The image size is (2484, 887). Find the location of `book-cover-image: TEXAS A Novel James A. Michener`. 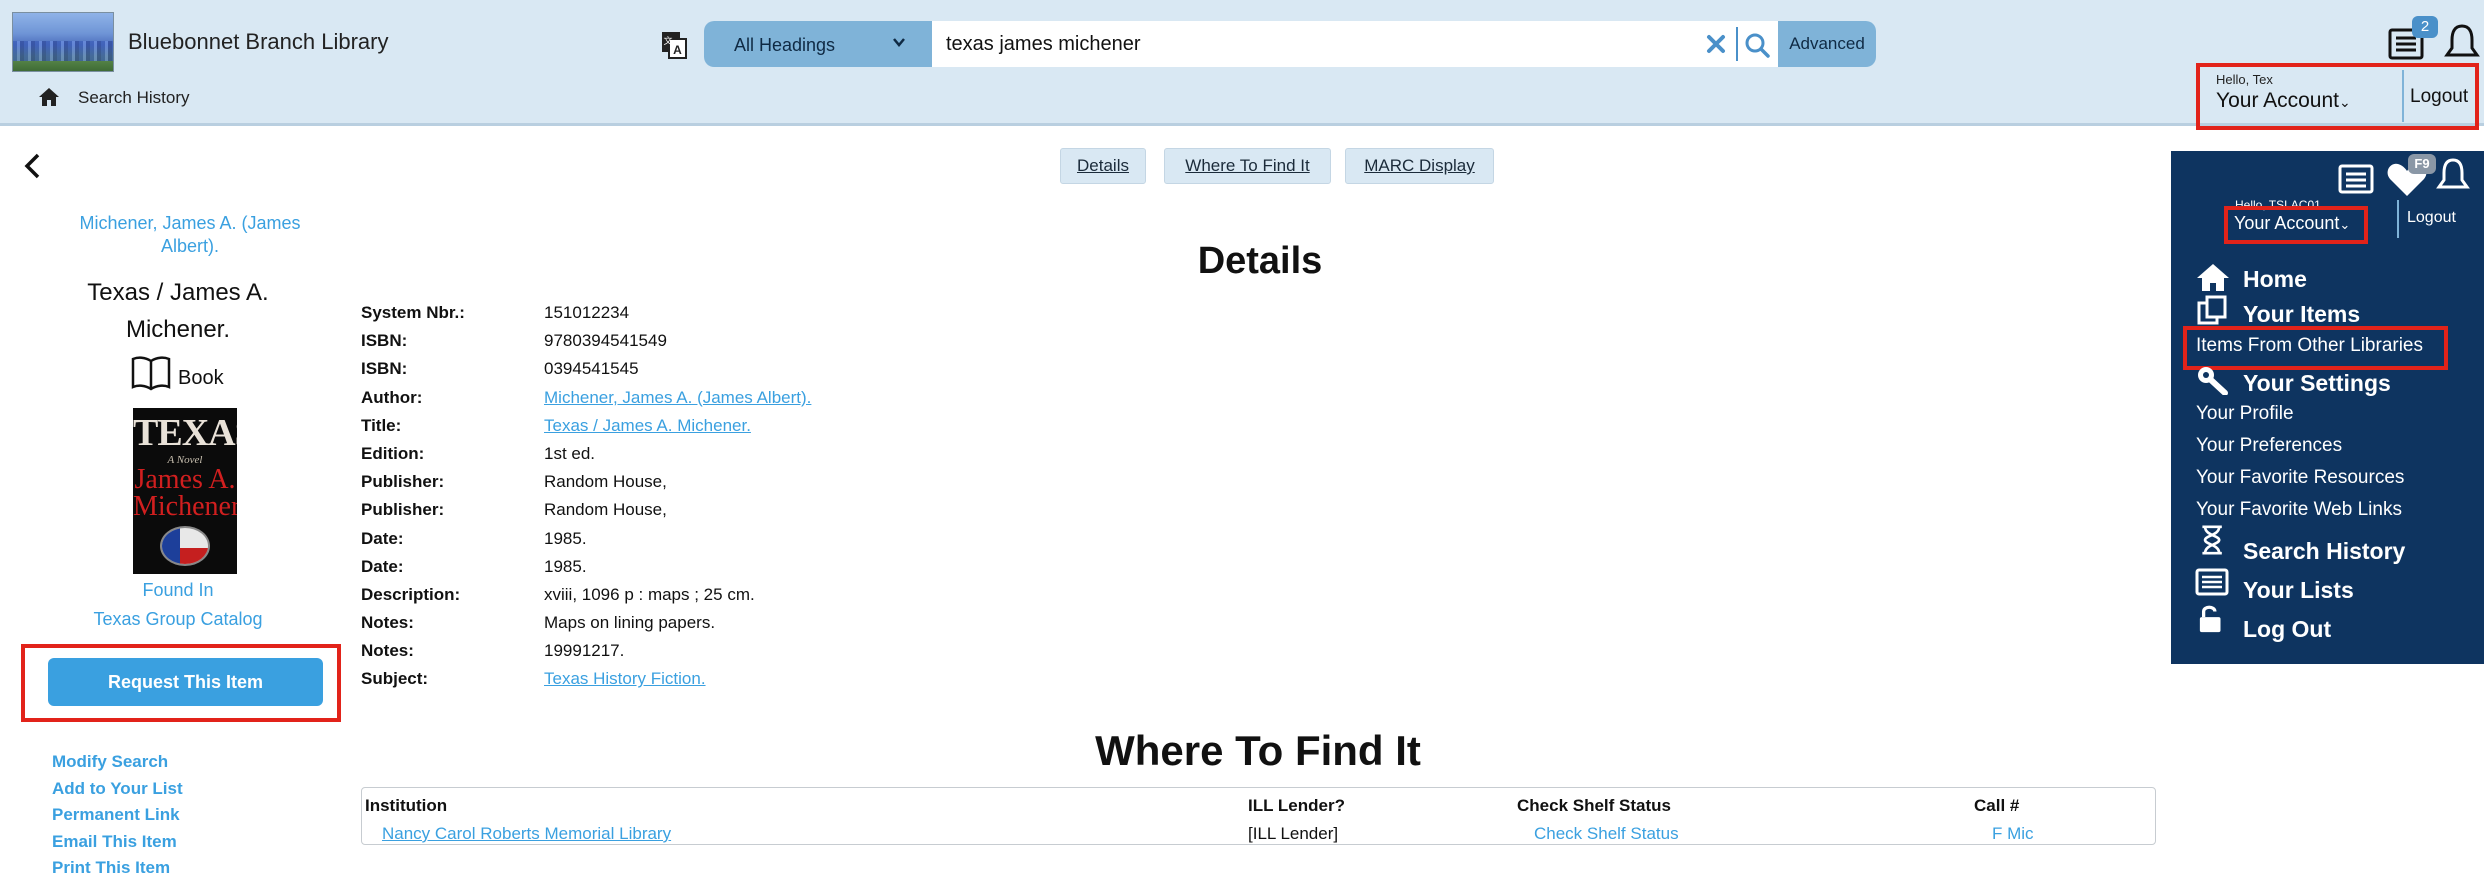

book-cover-image: TEXAS A Novel James A. Michener is located at coordinates (185, 491).